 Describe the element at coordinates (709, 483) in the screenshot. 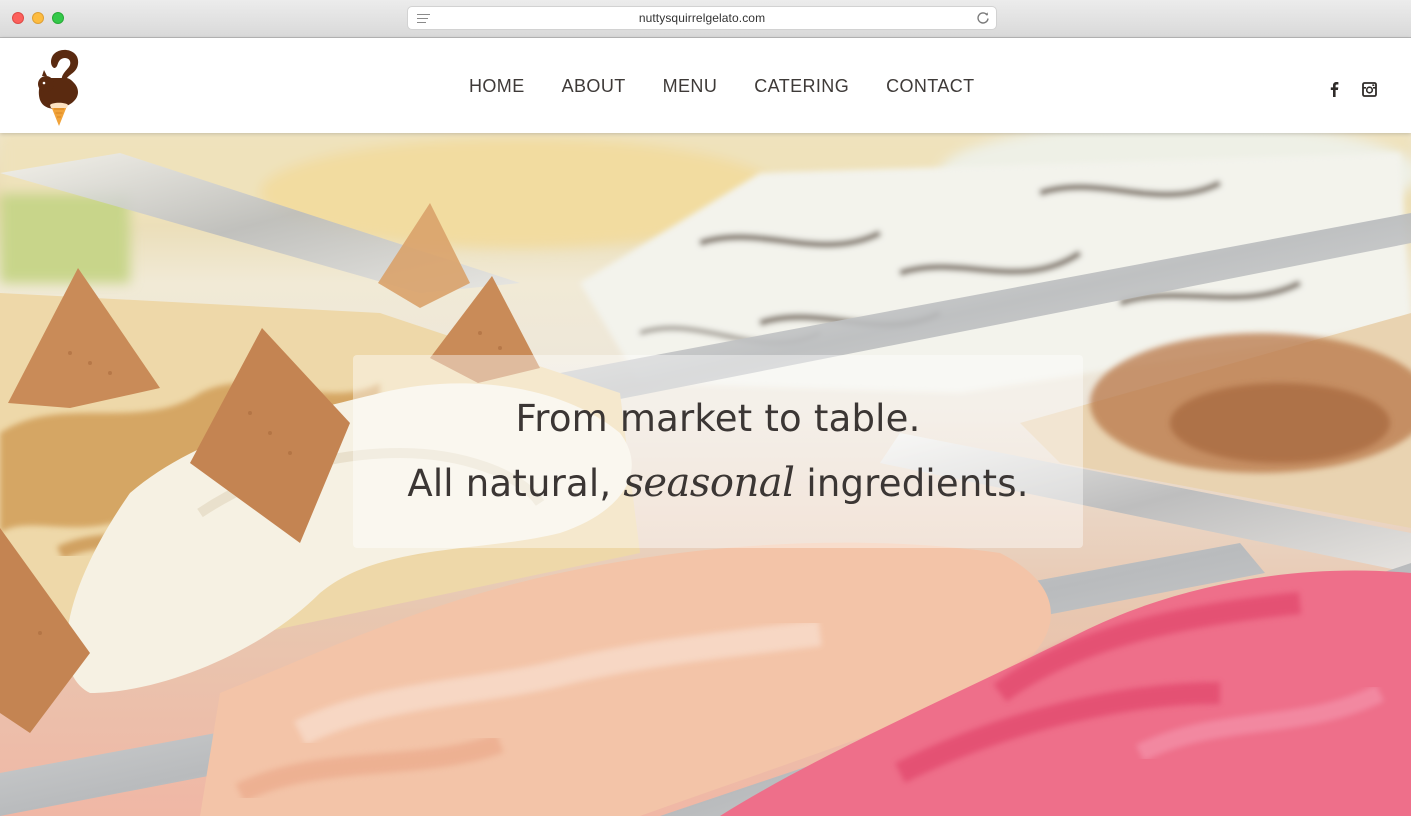

I see `tagline-script-word: seasonal` at that location.